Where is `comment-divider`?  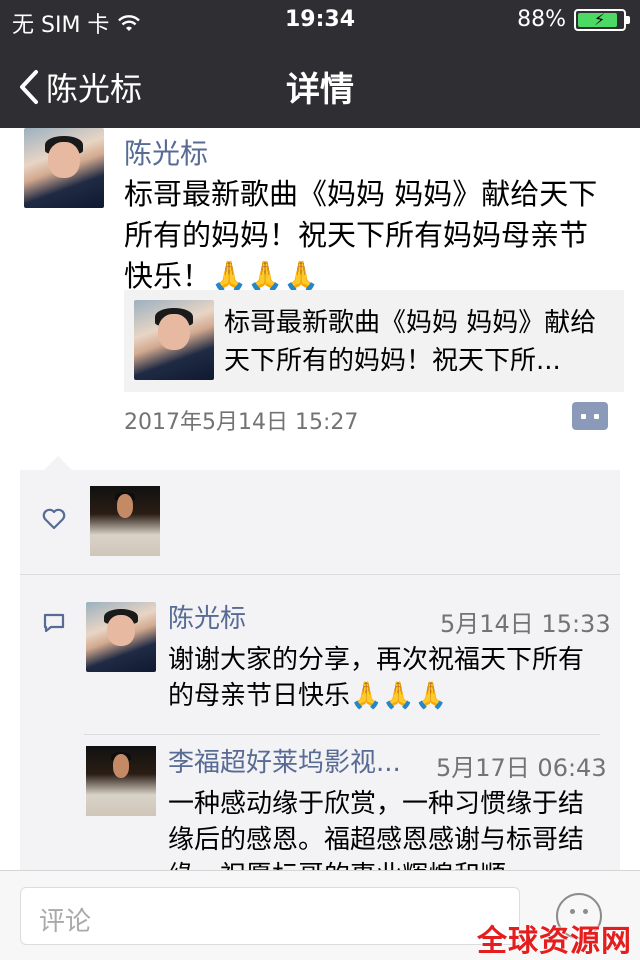
comment-divider is located at coordinates (342, 734).